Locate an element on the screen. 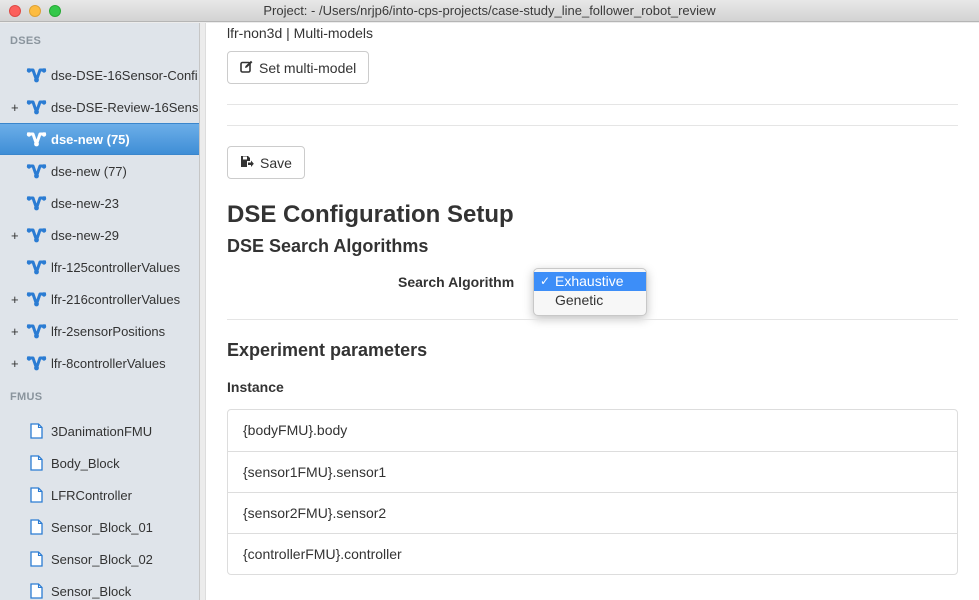 The height and width of the screenshot is (600, 979). minimize-window-button is located at coordinates (35, 10).